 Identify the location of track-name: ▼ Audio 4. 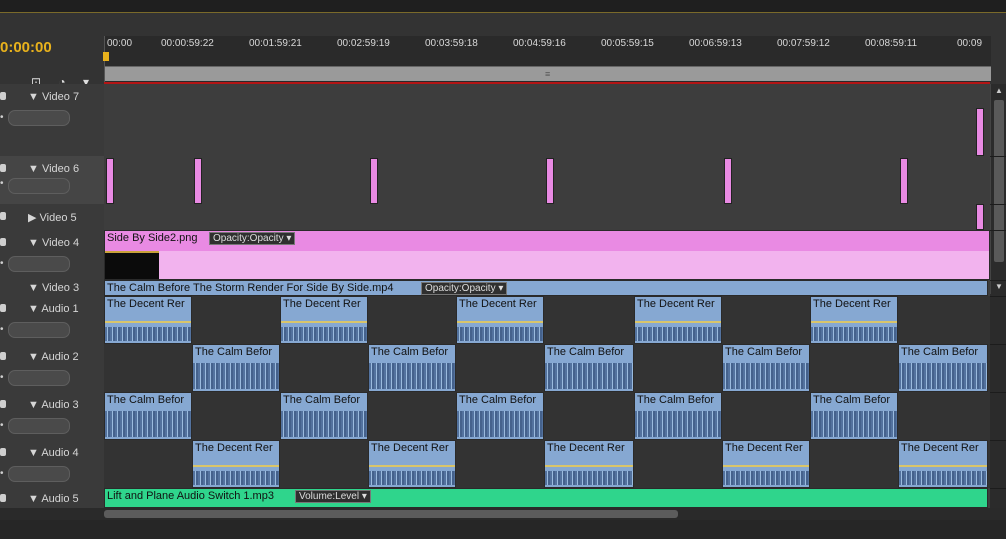
(53, 453).